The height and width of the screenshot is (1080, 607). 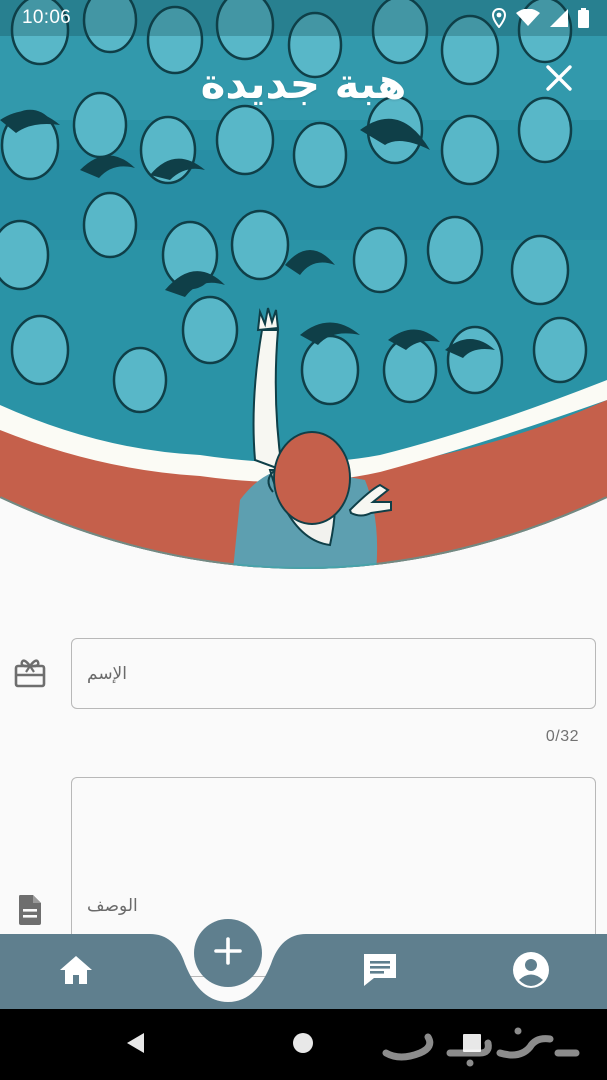 What do you see at coordinates (107, 673) in the screenshot?
I see `name-placeholder: الإسم` at bounding box center [107, 673].